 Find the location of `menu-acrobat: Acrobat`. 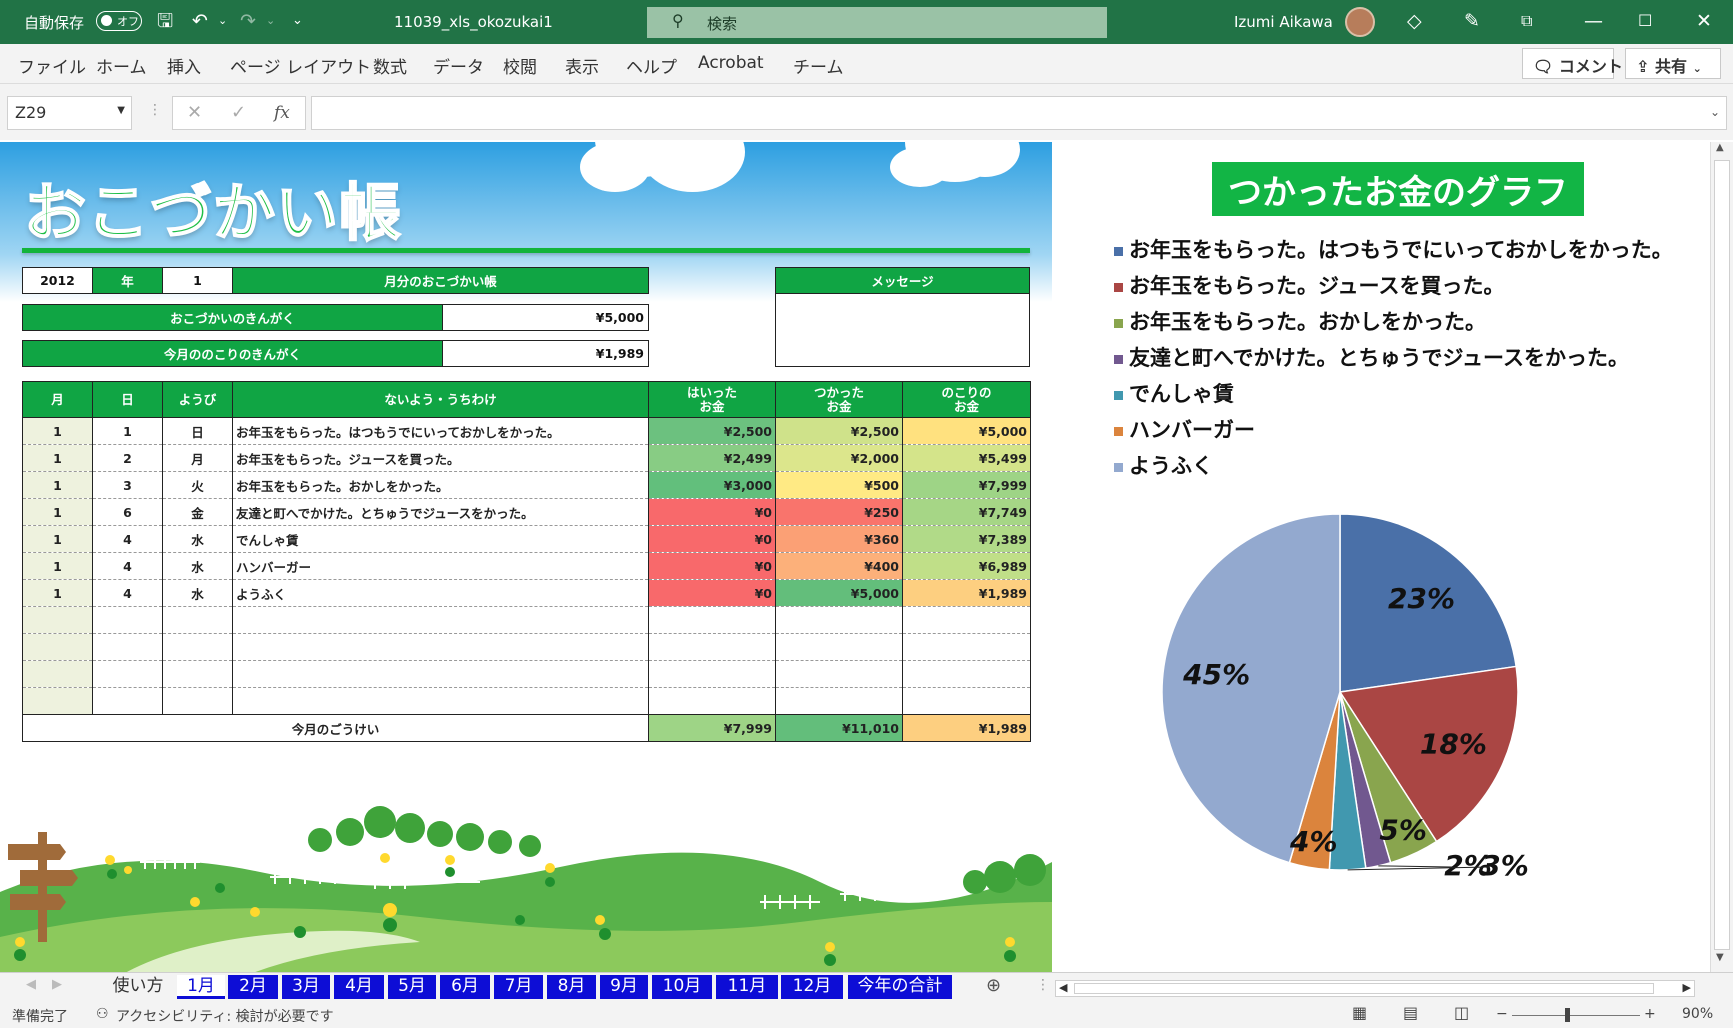

menu-acrobat: Acrobat is located at coordinates (731, 63).